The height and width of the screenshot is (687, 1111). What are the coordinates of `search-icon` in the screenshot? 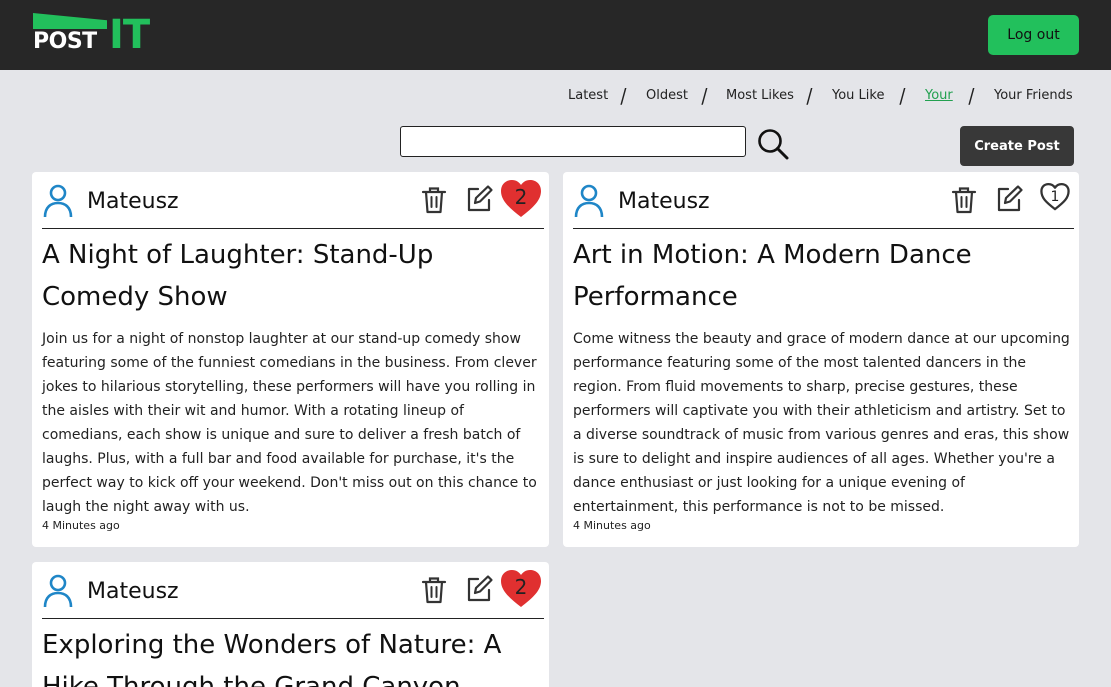 It's located at (773, 144).